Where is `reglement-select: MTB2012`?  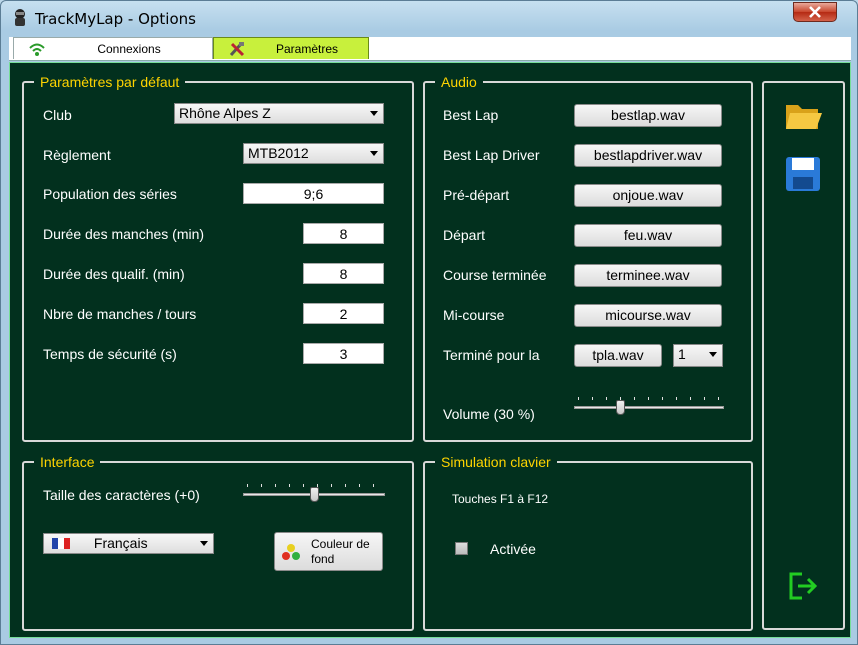 reglement-select: MTB2012 is located at coordinates (313, 153).